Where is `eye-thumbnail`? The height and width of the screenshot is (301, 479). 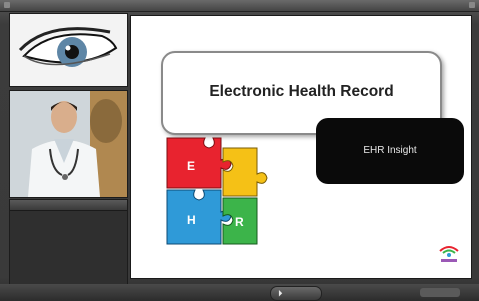 eye-thumbnail is located at coordinates (68, 50).